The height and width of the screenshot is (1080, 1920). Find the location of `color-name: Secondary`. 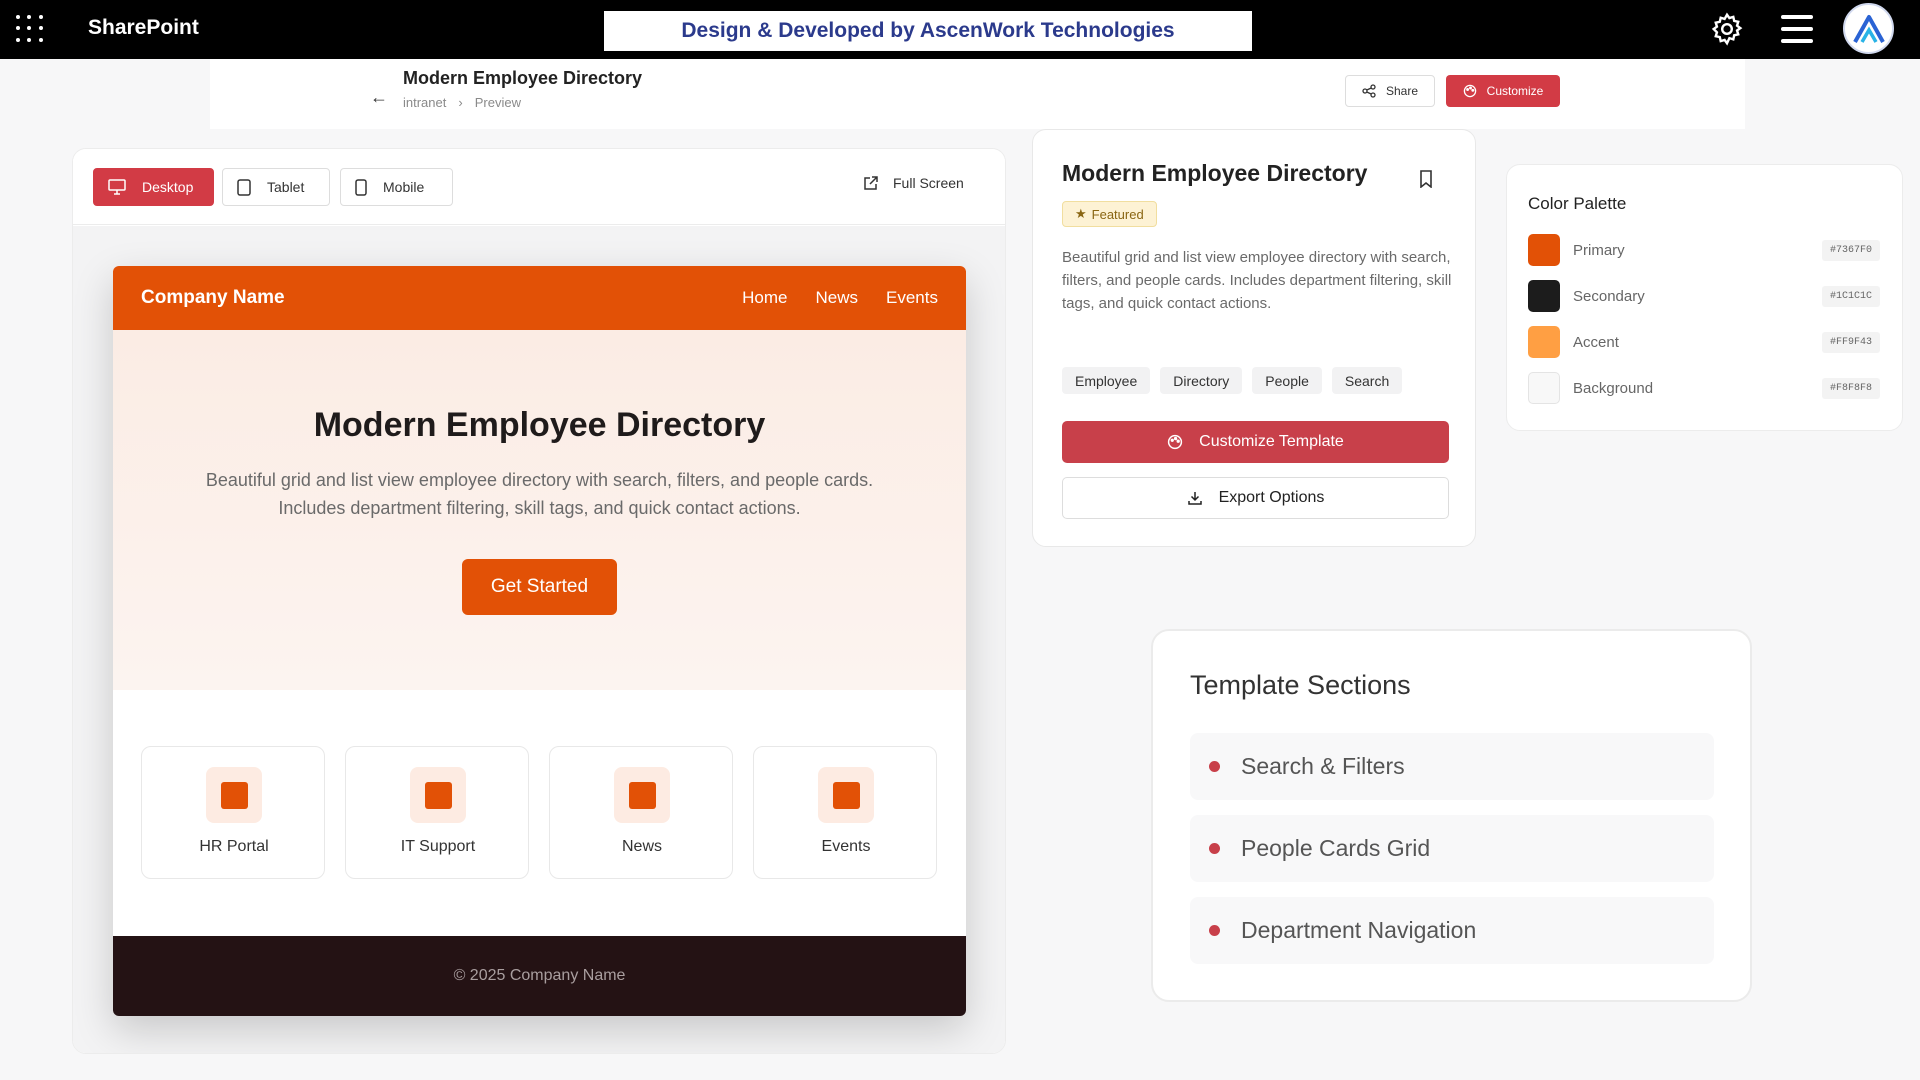

color-name: Secondary is located at coordinates (1609, 296).